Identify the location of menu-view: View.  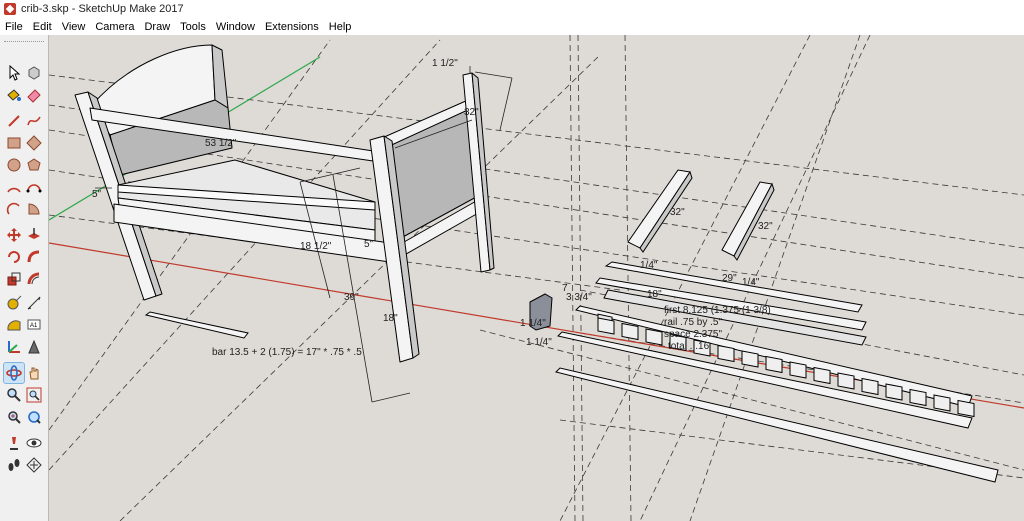
(74, 27).